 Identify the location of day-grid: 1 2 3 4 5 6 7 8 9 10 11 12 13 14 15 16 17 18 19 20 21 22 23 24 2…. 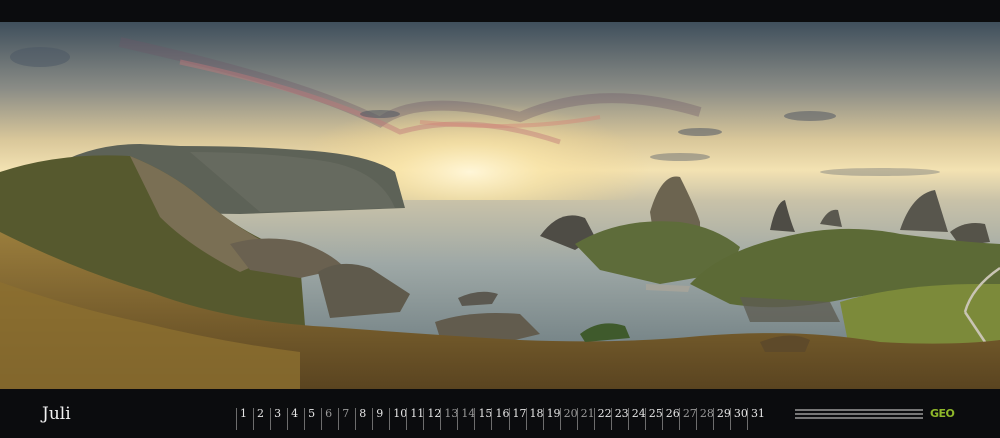
(500, 418).